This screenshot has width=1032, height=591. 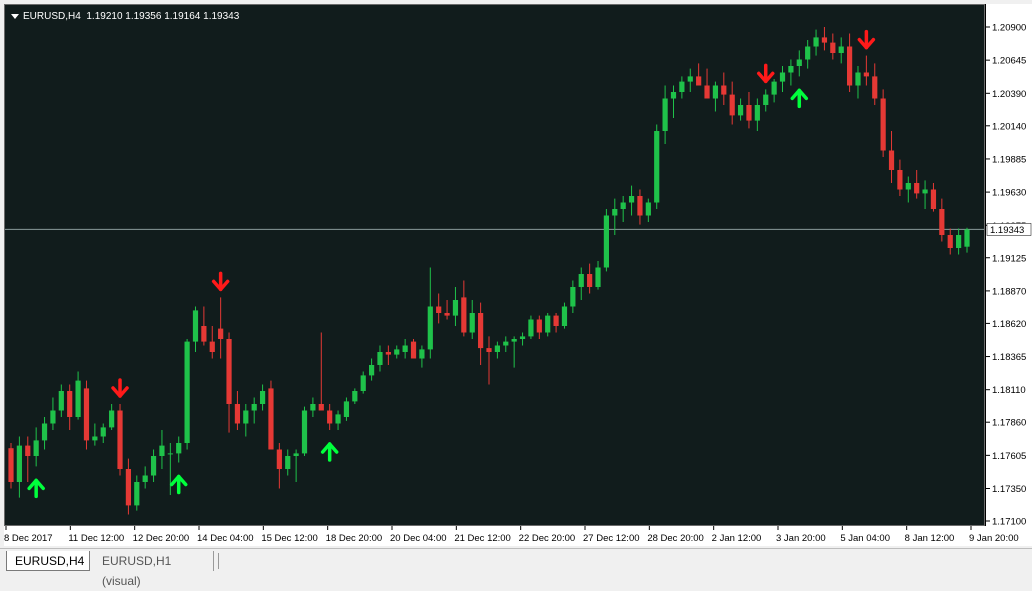 What do you see at coordinates (1009, 324) in the screenshot?
I see `price-tick-label: 1.18620` at bounding box center [1009, 324].